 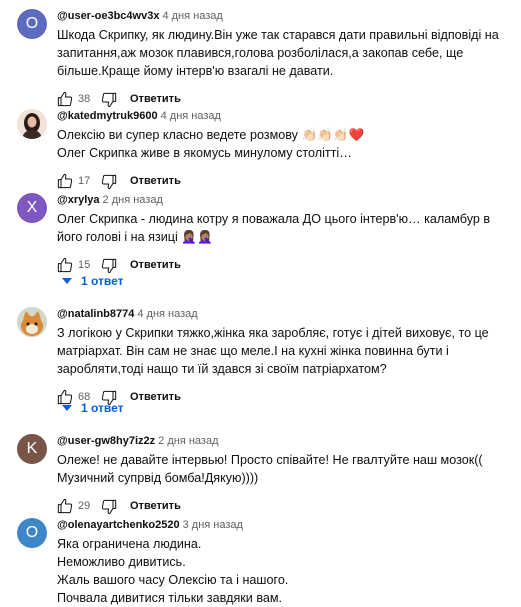 What do you see at coordinates (213, 525) in the screenshot?
I see `comment-time: 3 дня назад` at bounding box center [213, 525].